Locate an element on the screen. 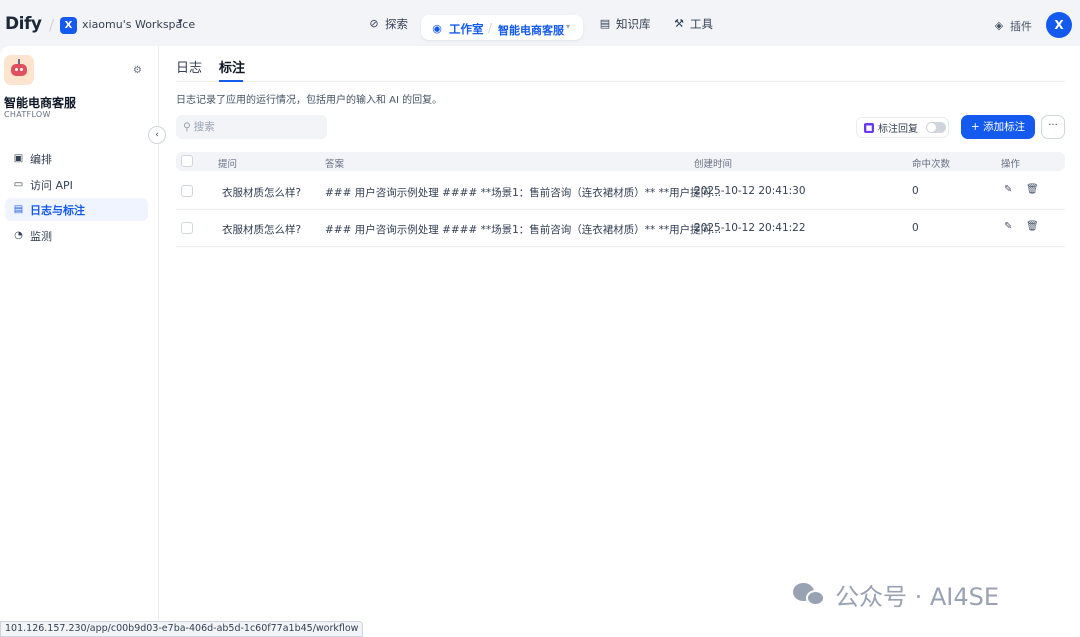 Image resolution: width=1080 pixels, height=637 pixels. nav-explore: ⊘ 探索 is located at coordinates (388, 24).